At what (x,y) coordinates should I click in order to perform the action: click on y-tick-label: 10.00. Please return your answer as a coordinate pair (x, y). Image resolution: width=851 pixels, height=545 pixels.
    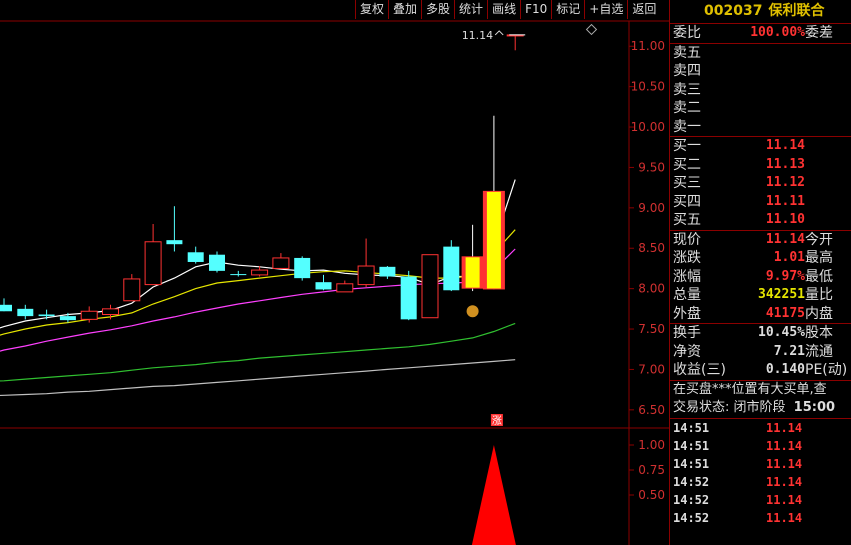
    Looking at the image, I should click on (648, 127).